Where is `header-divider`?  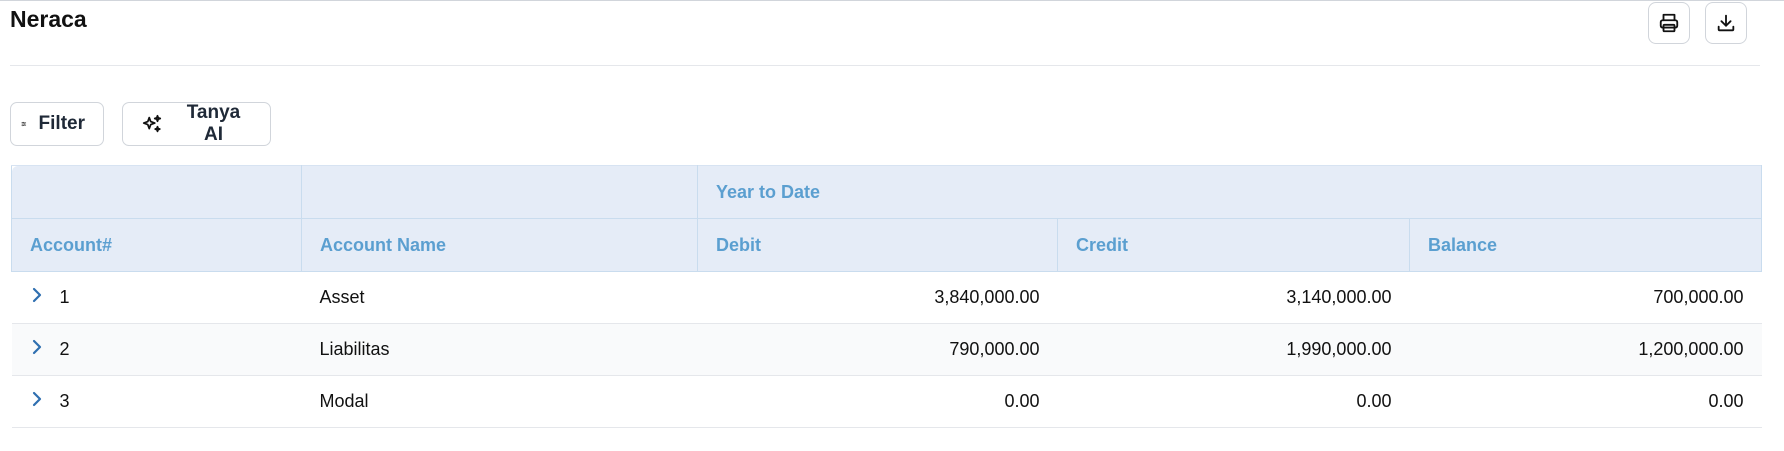 header-divider is located at coordinates (885, 65).